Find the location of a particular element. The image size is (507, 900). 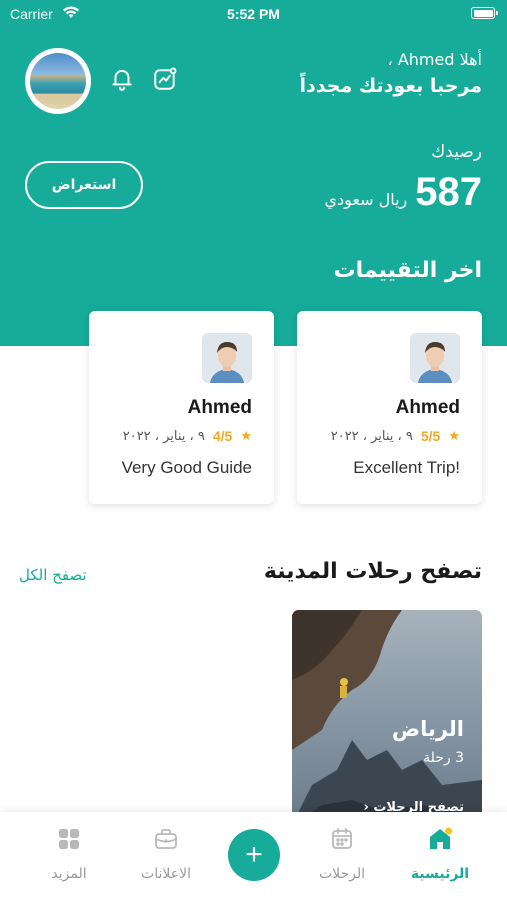

trip-city-name: الرياض is located at coordinates (427, 729).